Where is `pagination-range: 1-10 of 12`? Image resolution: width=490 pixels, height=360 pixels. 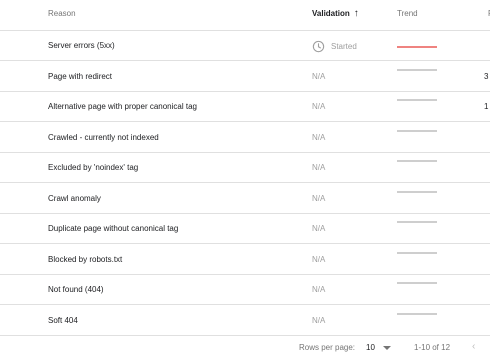 pagination-range: 1-10 of 12 is located at coordinates (432, 347).